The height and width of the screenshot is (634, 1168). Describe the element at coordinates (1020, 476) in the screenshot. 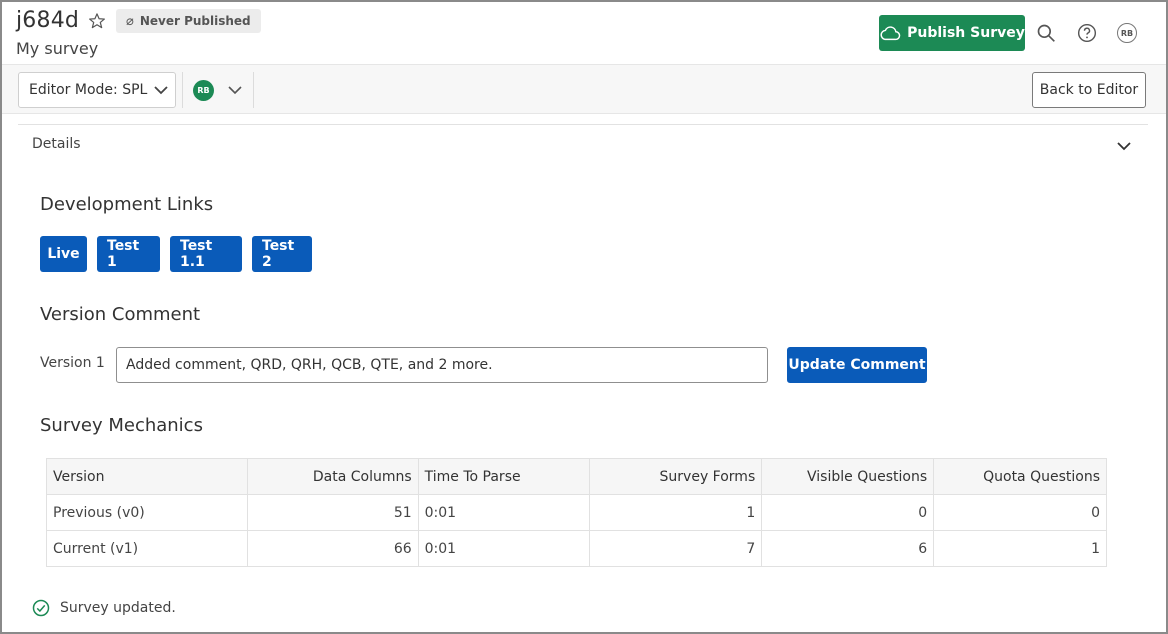

I see `column-header: Quota Questions` at that location.